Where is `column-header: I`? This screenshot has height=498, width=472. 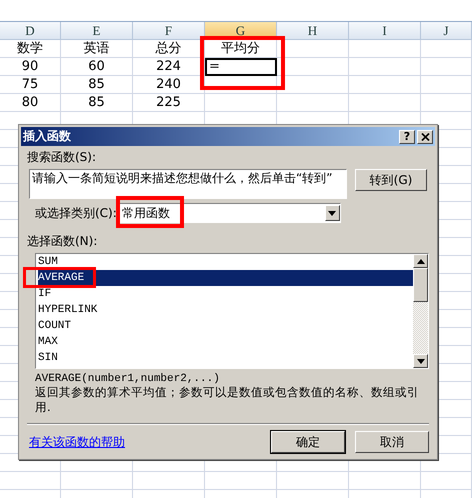
column-header: I is located at coordinates (385, 31).